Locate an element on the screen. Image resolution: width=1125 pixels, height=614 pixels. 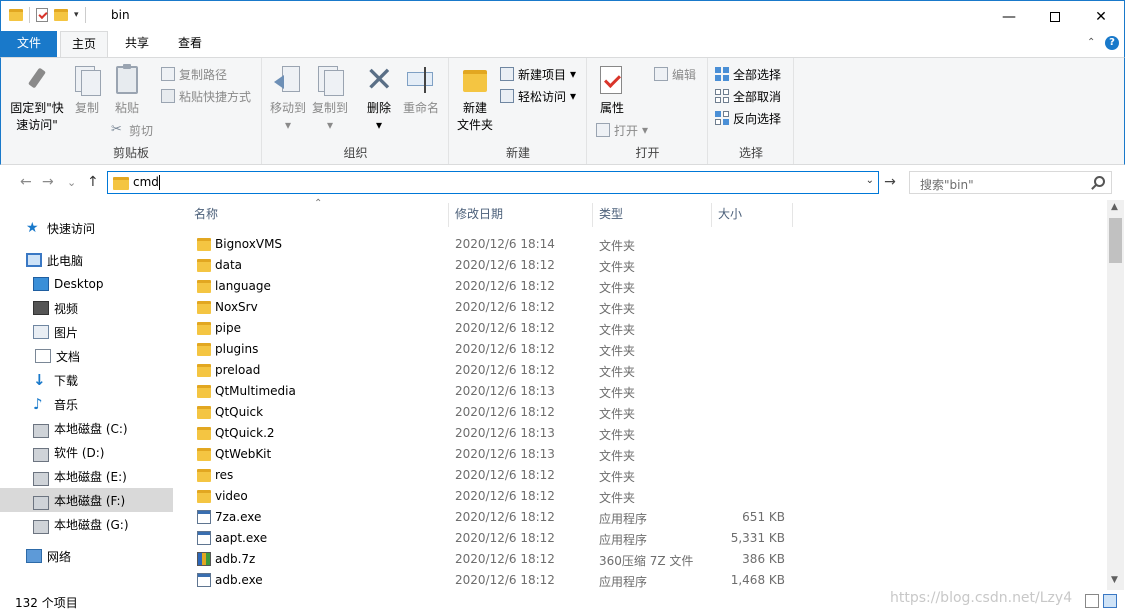
edit-button: 编辑 is located at coordinates (675, 74).